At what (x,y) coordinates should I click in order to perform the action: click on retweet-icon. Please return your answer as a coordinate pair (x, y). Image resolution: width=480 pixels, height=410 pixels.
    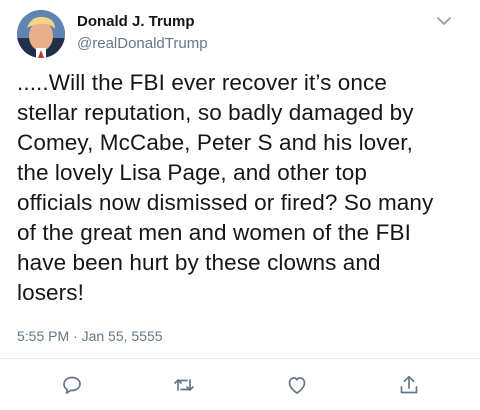
    Looking at the image, I should click on (184, 385).